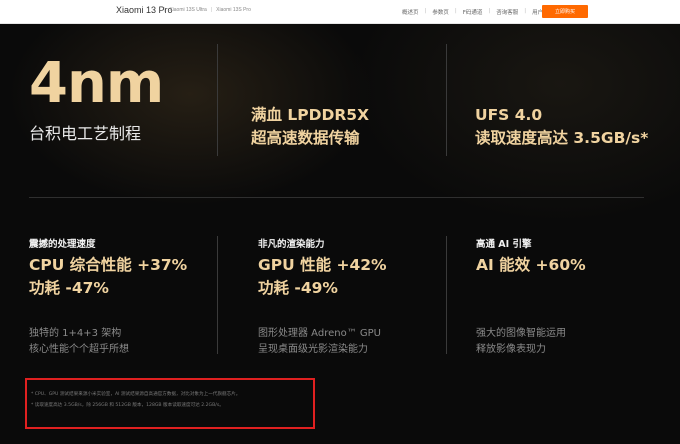 The image size is (680, 444). Describe the element at coordinates (96, 83) in the screenshot. I see `process-node-value: 4nm` at that location.